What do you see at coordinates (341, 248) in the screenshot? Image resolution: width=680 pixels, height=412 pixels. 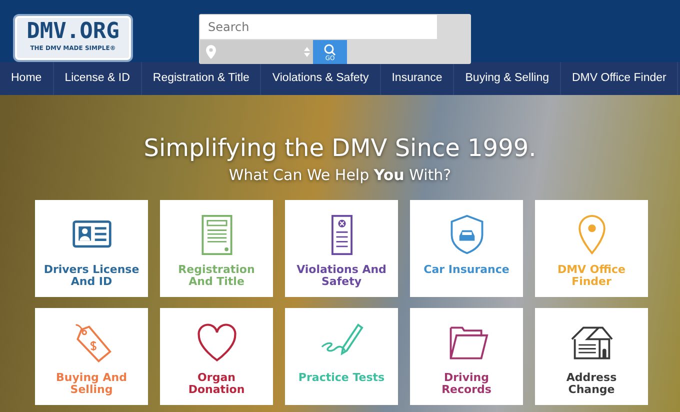 I see `service-tile: Violations And Safety` at bounding box center [341, 248].